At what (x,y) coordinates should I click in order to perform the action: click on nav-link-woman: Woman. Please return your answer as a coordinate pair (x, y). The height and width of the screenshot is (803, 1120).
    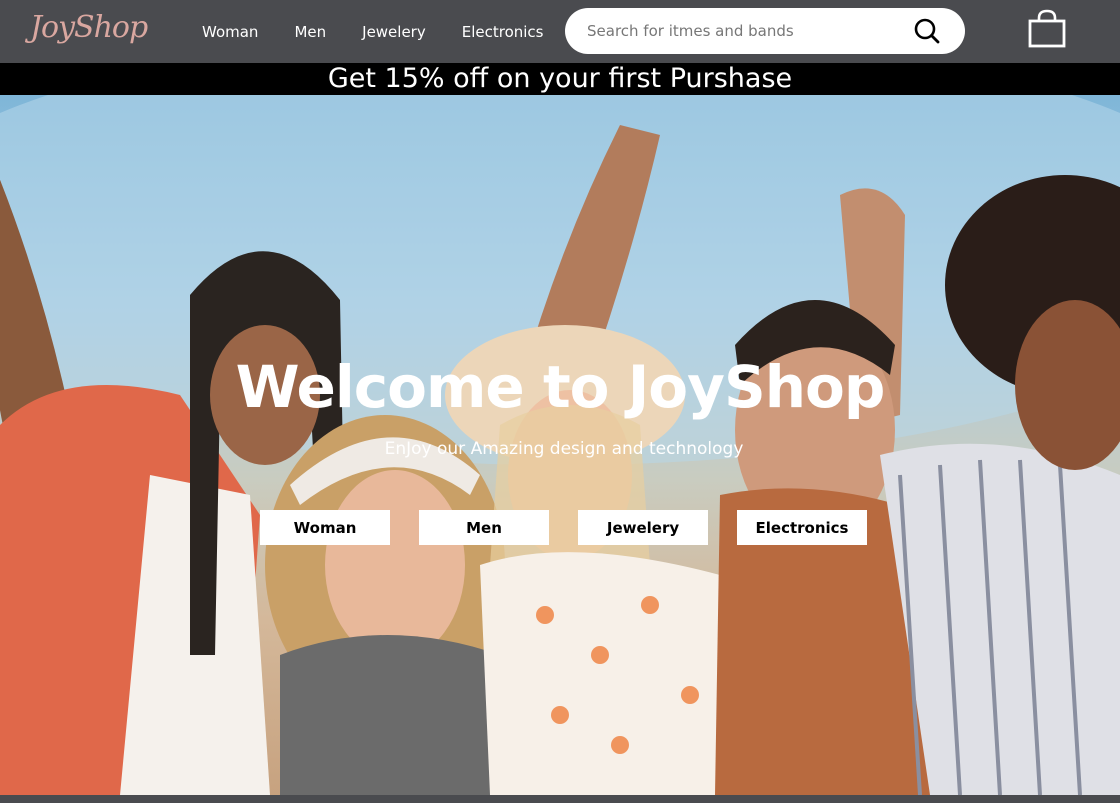
    Looking at the image, I should click on (230, 32).